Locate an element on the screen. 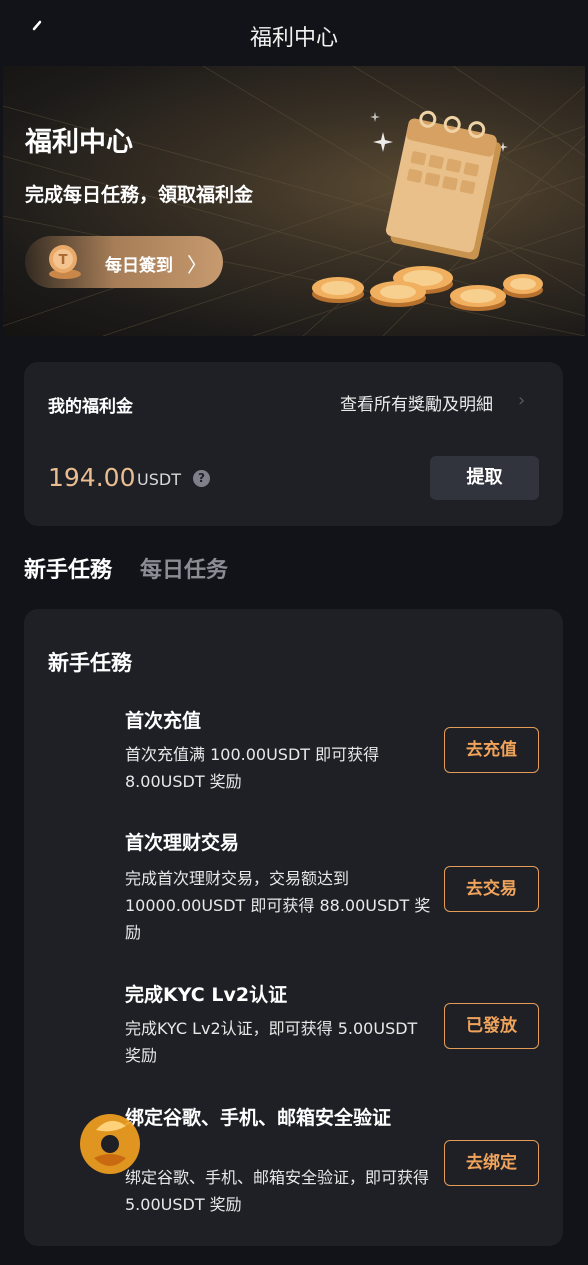 Image resolution: width=588 pixels, height=1265 pixels. coin-icon: T is located at coordinates (65, 262).